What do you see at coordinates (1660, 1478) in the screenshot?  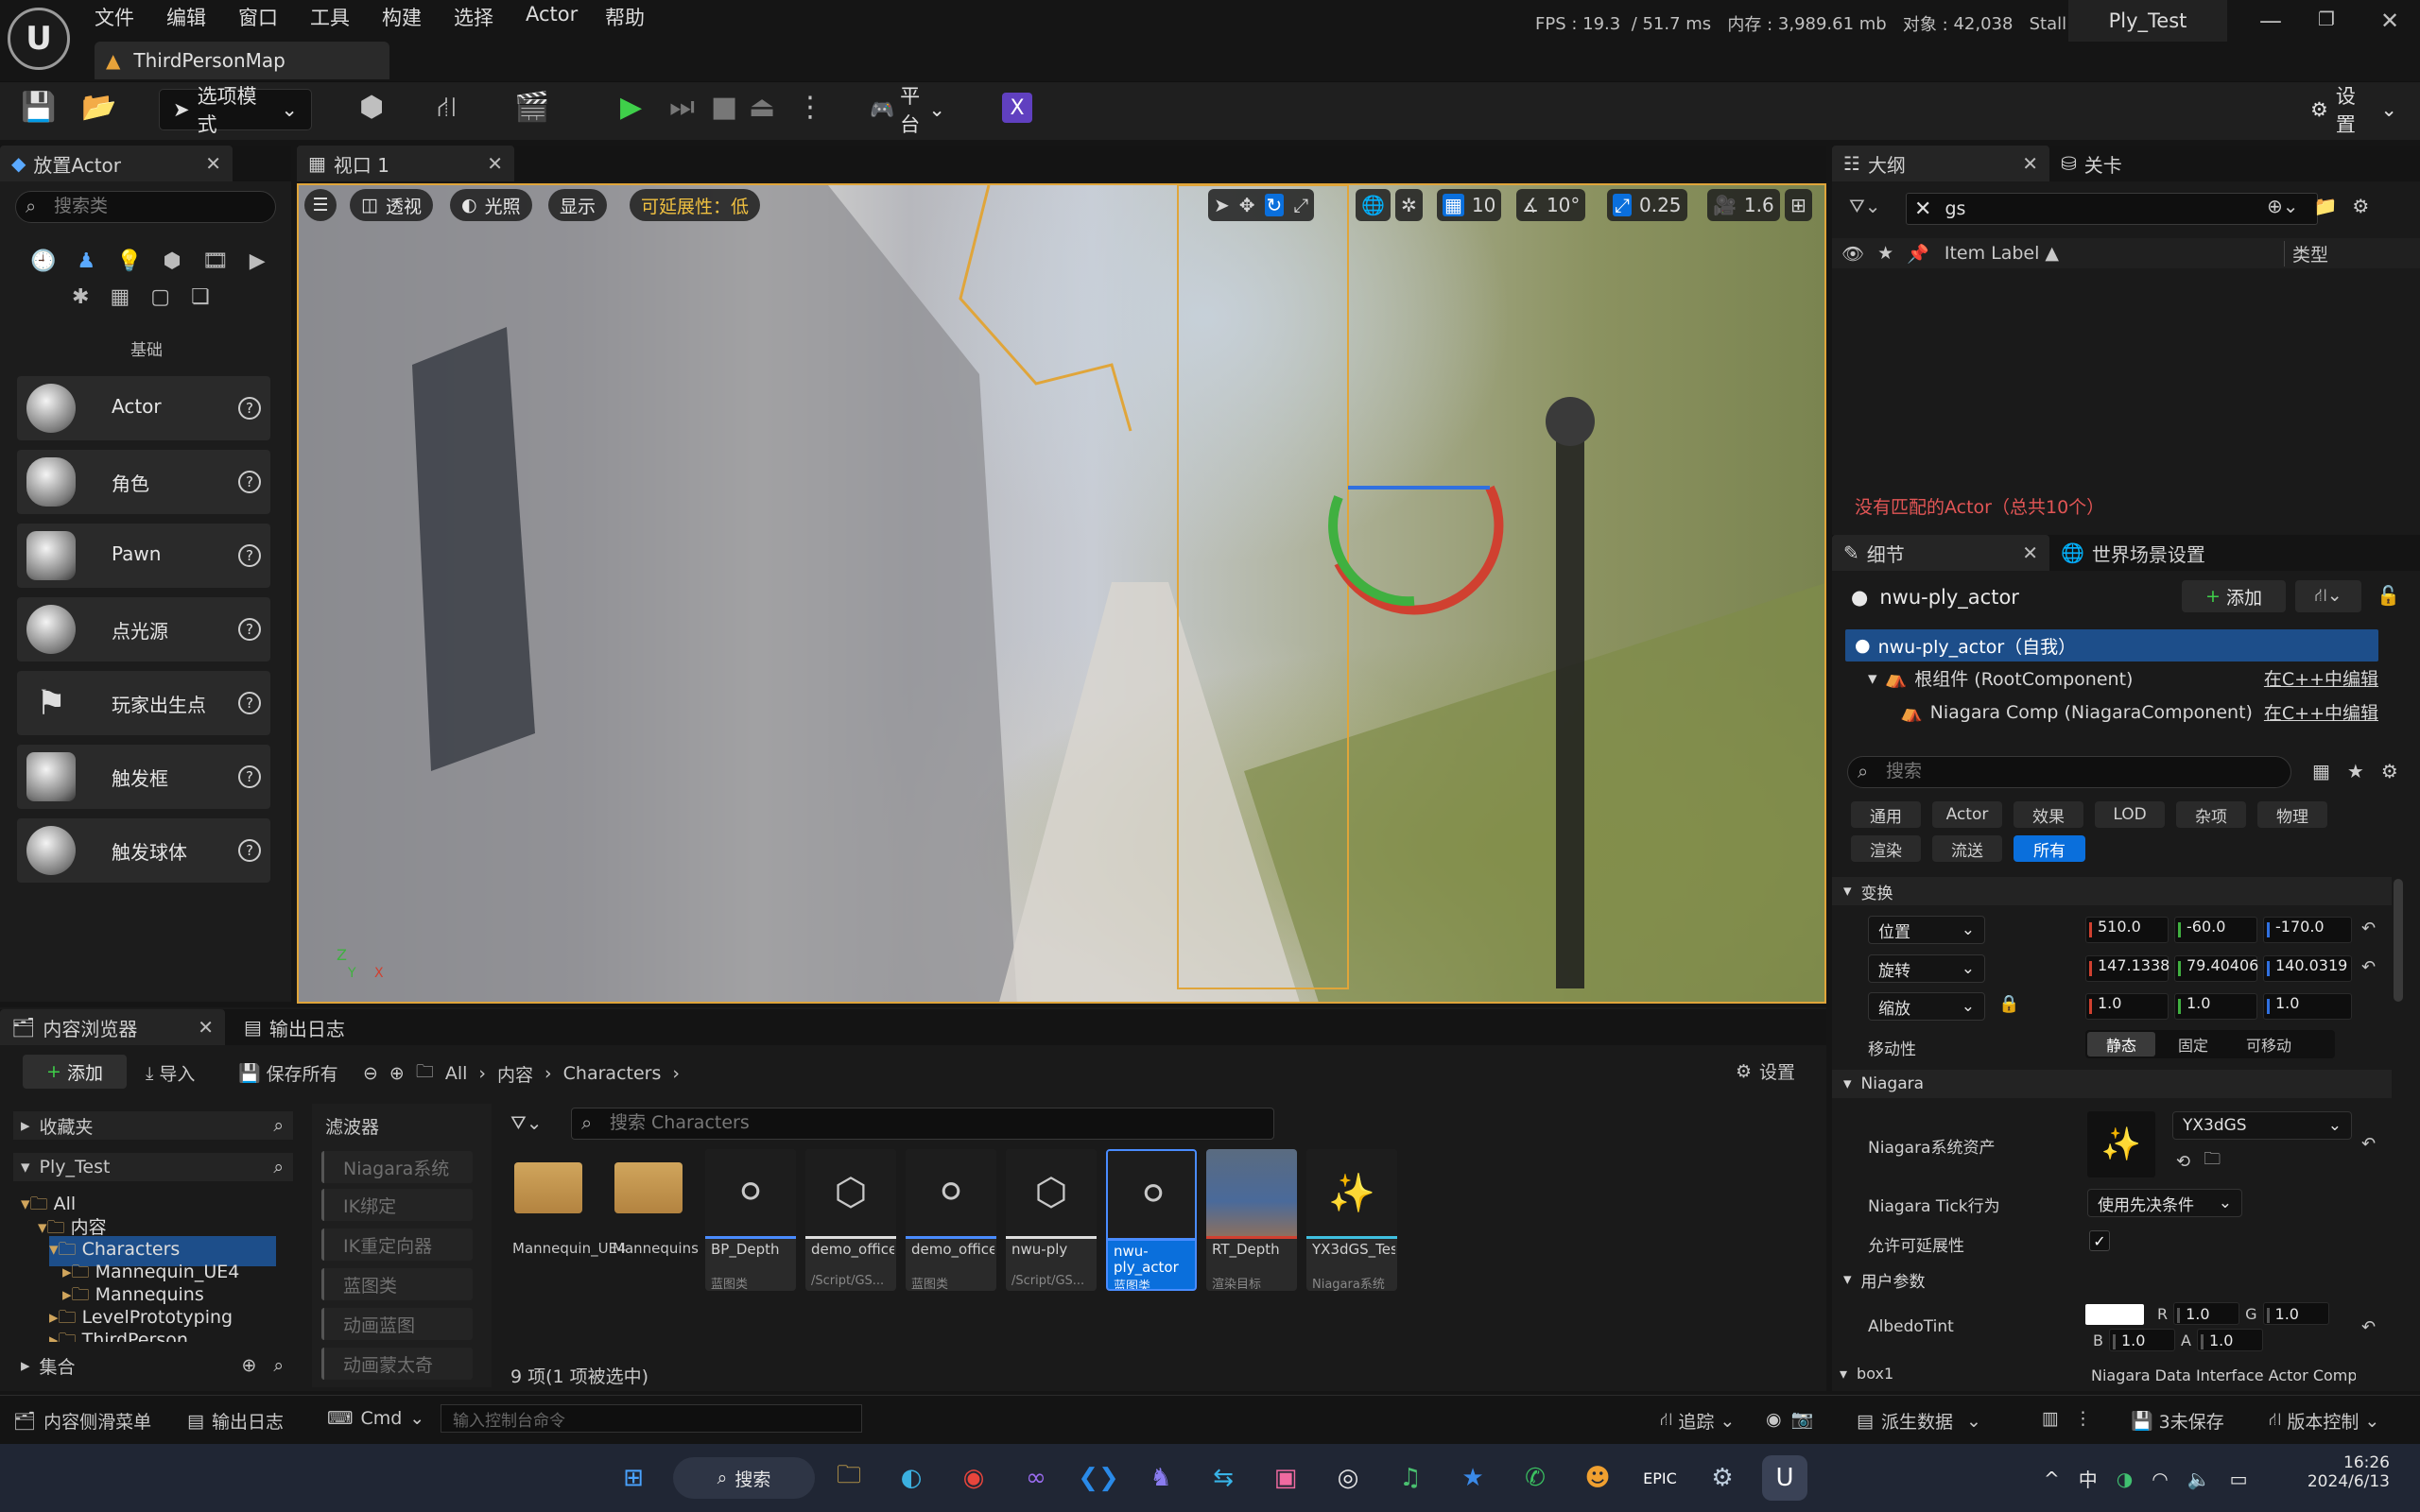 I see `epic-games-icon: EPIC` at bounding box center [1660, 1478].